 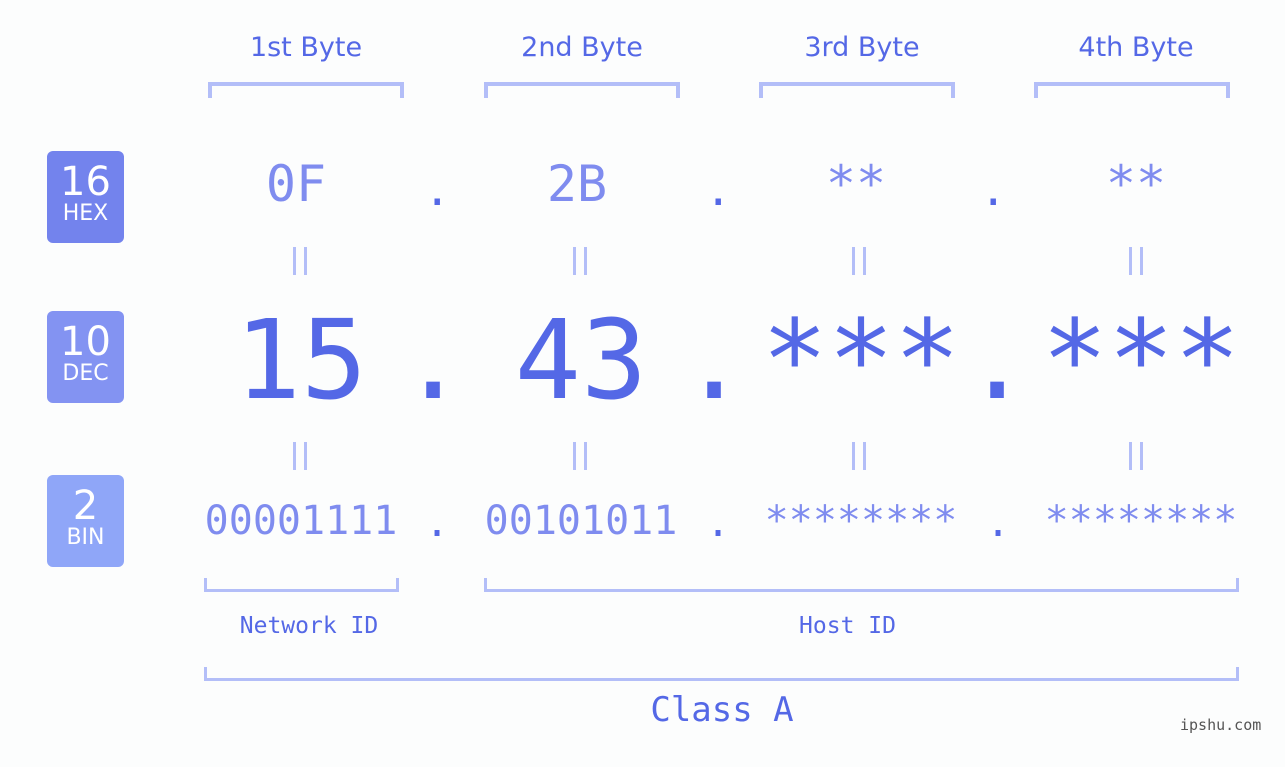 I want to click on bin-byte-1: 00001111, so click(x=301, y=521).